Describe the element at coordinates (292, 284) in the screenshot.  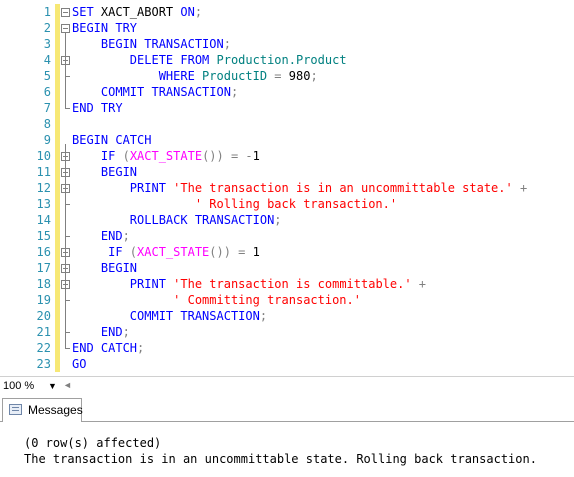
I see `code-token: 'The transaction is committable.'` at that location.